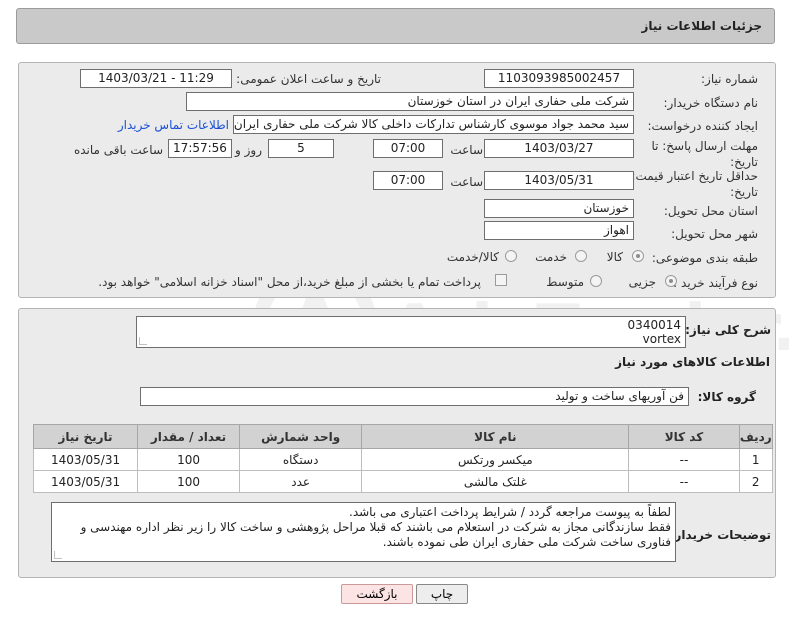 The height and width of the screenshot is (620, 789). Describe the element at coordinates (704, 154) in the screenshot. I see `reply-deadline-label: مهلت ارسال پاسخ: تا تاریخ:` at that location.